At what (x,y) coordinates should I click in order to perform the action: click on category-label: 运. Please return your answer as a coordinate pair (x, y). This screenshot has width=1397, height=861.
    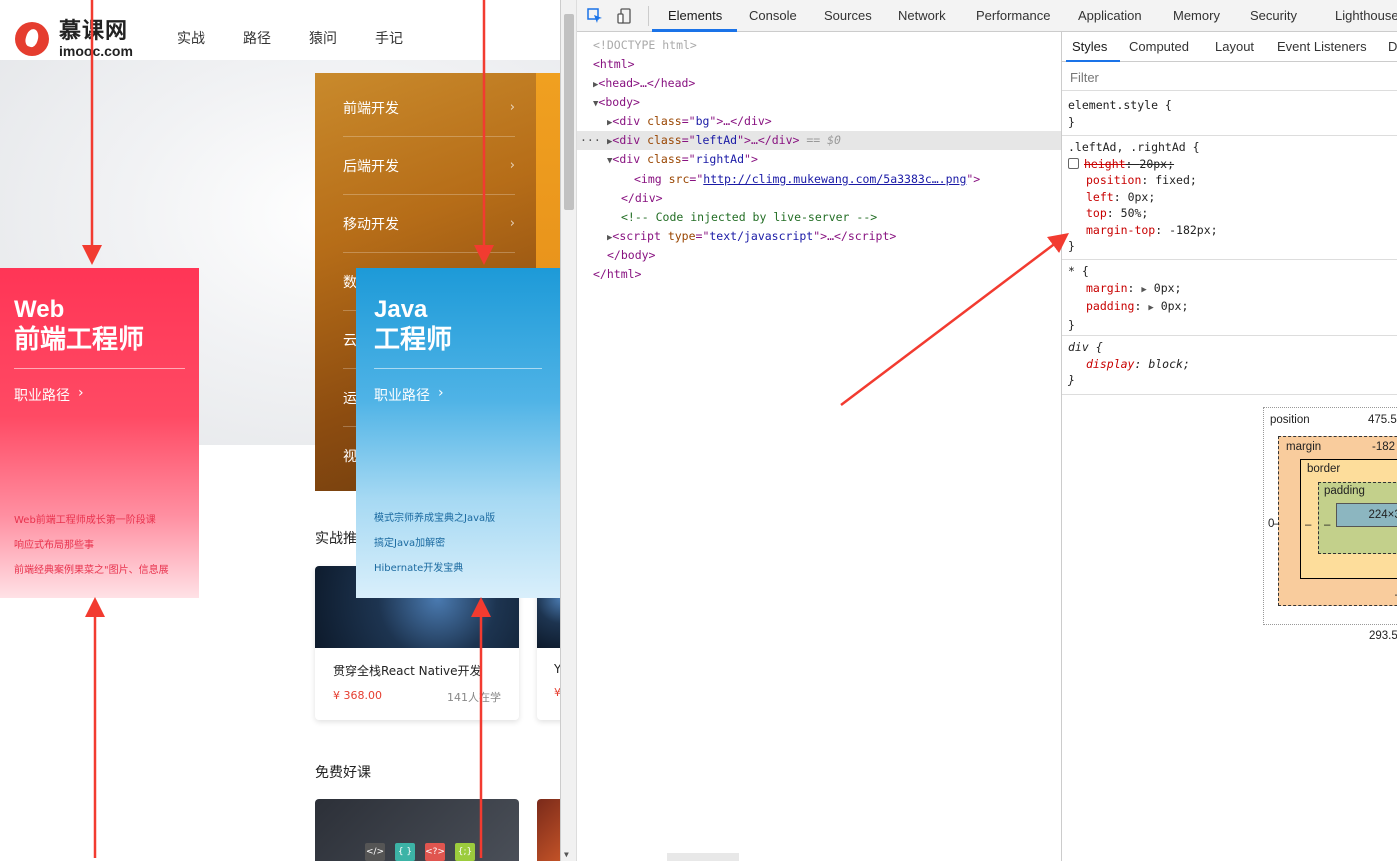
    Looking at the image, I should click on (350, 398).